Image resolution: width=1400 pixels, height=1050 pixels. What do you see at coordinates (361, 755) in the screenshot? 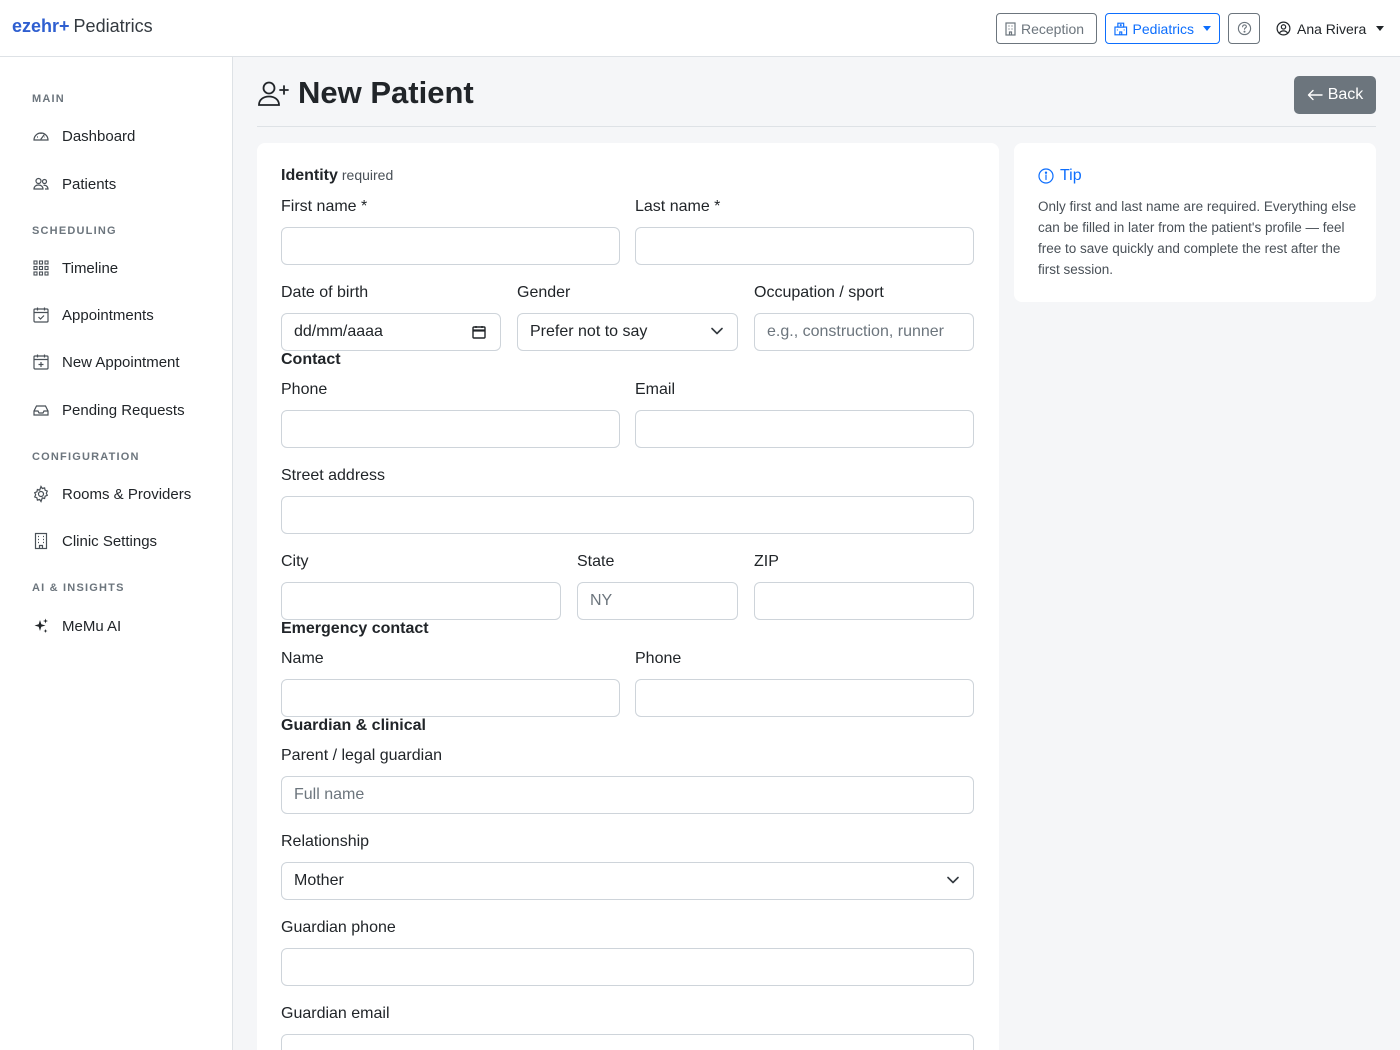
I see `guardian-label: Parent / legal guardian` at bounding box center [361, 755].